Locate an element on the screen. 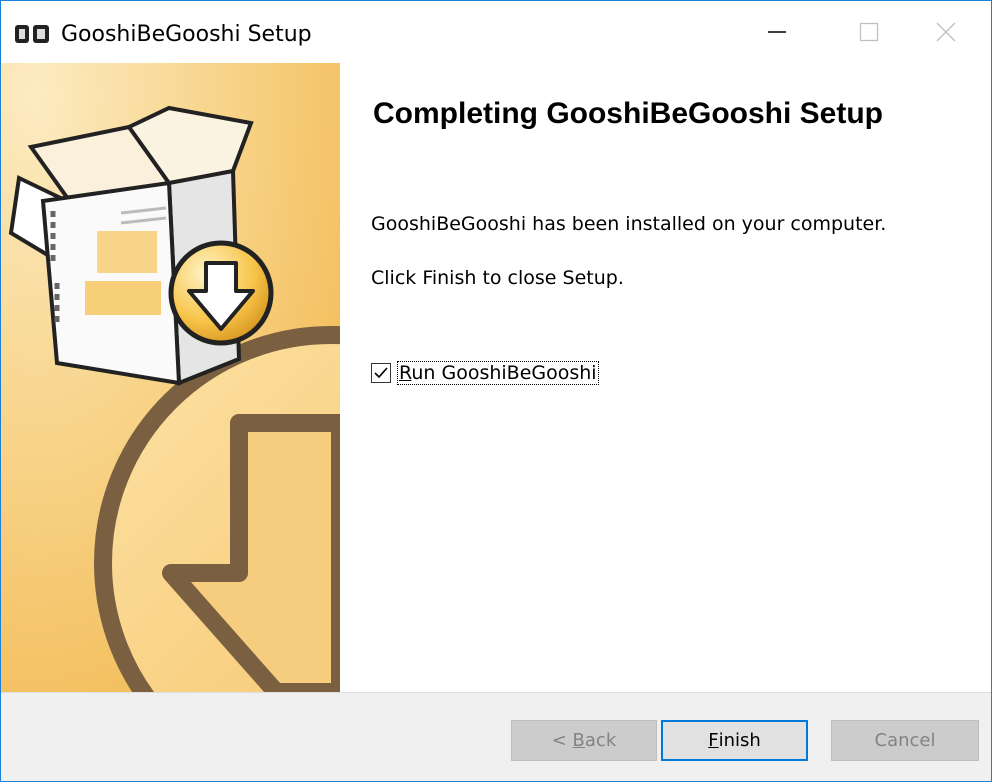 The width and height of the screenshot is (992, 782). minimize-icon is located at coordinates (777, 32).